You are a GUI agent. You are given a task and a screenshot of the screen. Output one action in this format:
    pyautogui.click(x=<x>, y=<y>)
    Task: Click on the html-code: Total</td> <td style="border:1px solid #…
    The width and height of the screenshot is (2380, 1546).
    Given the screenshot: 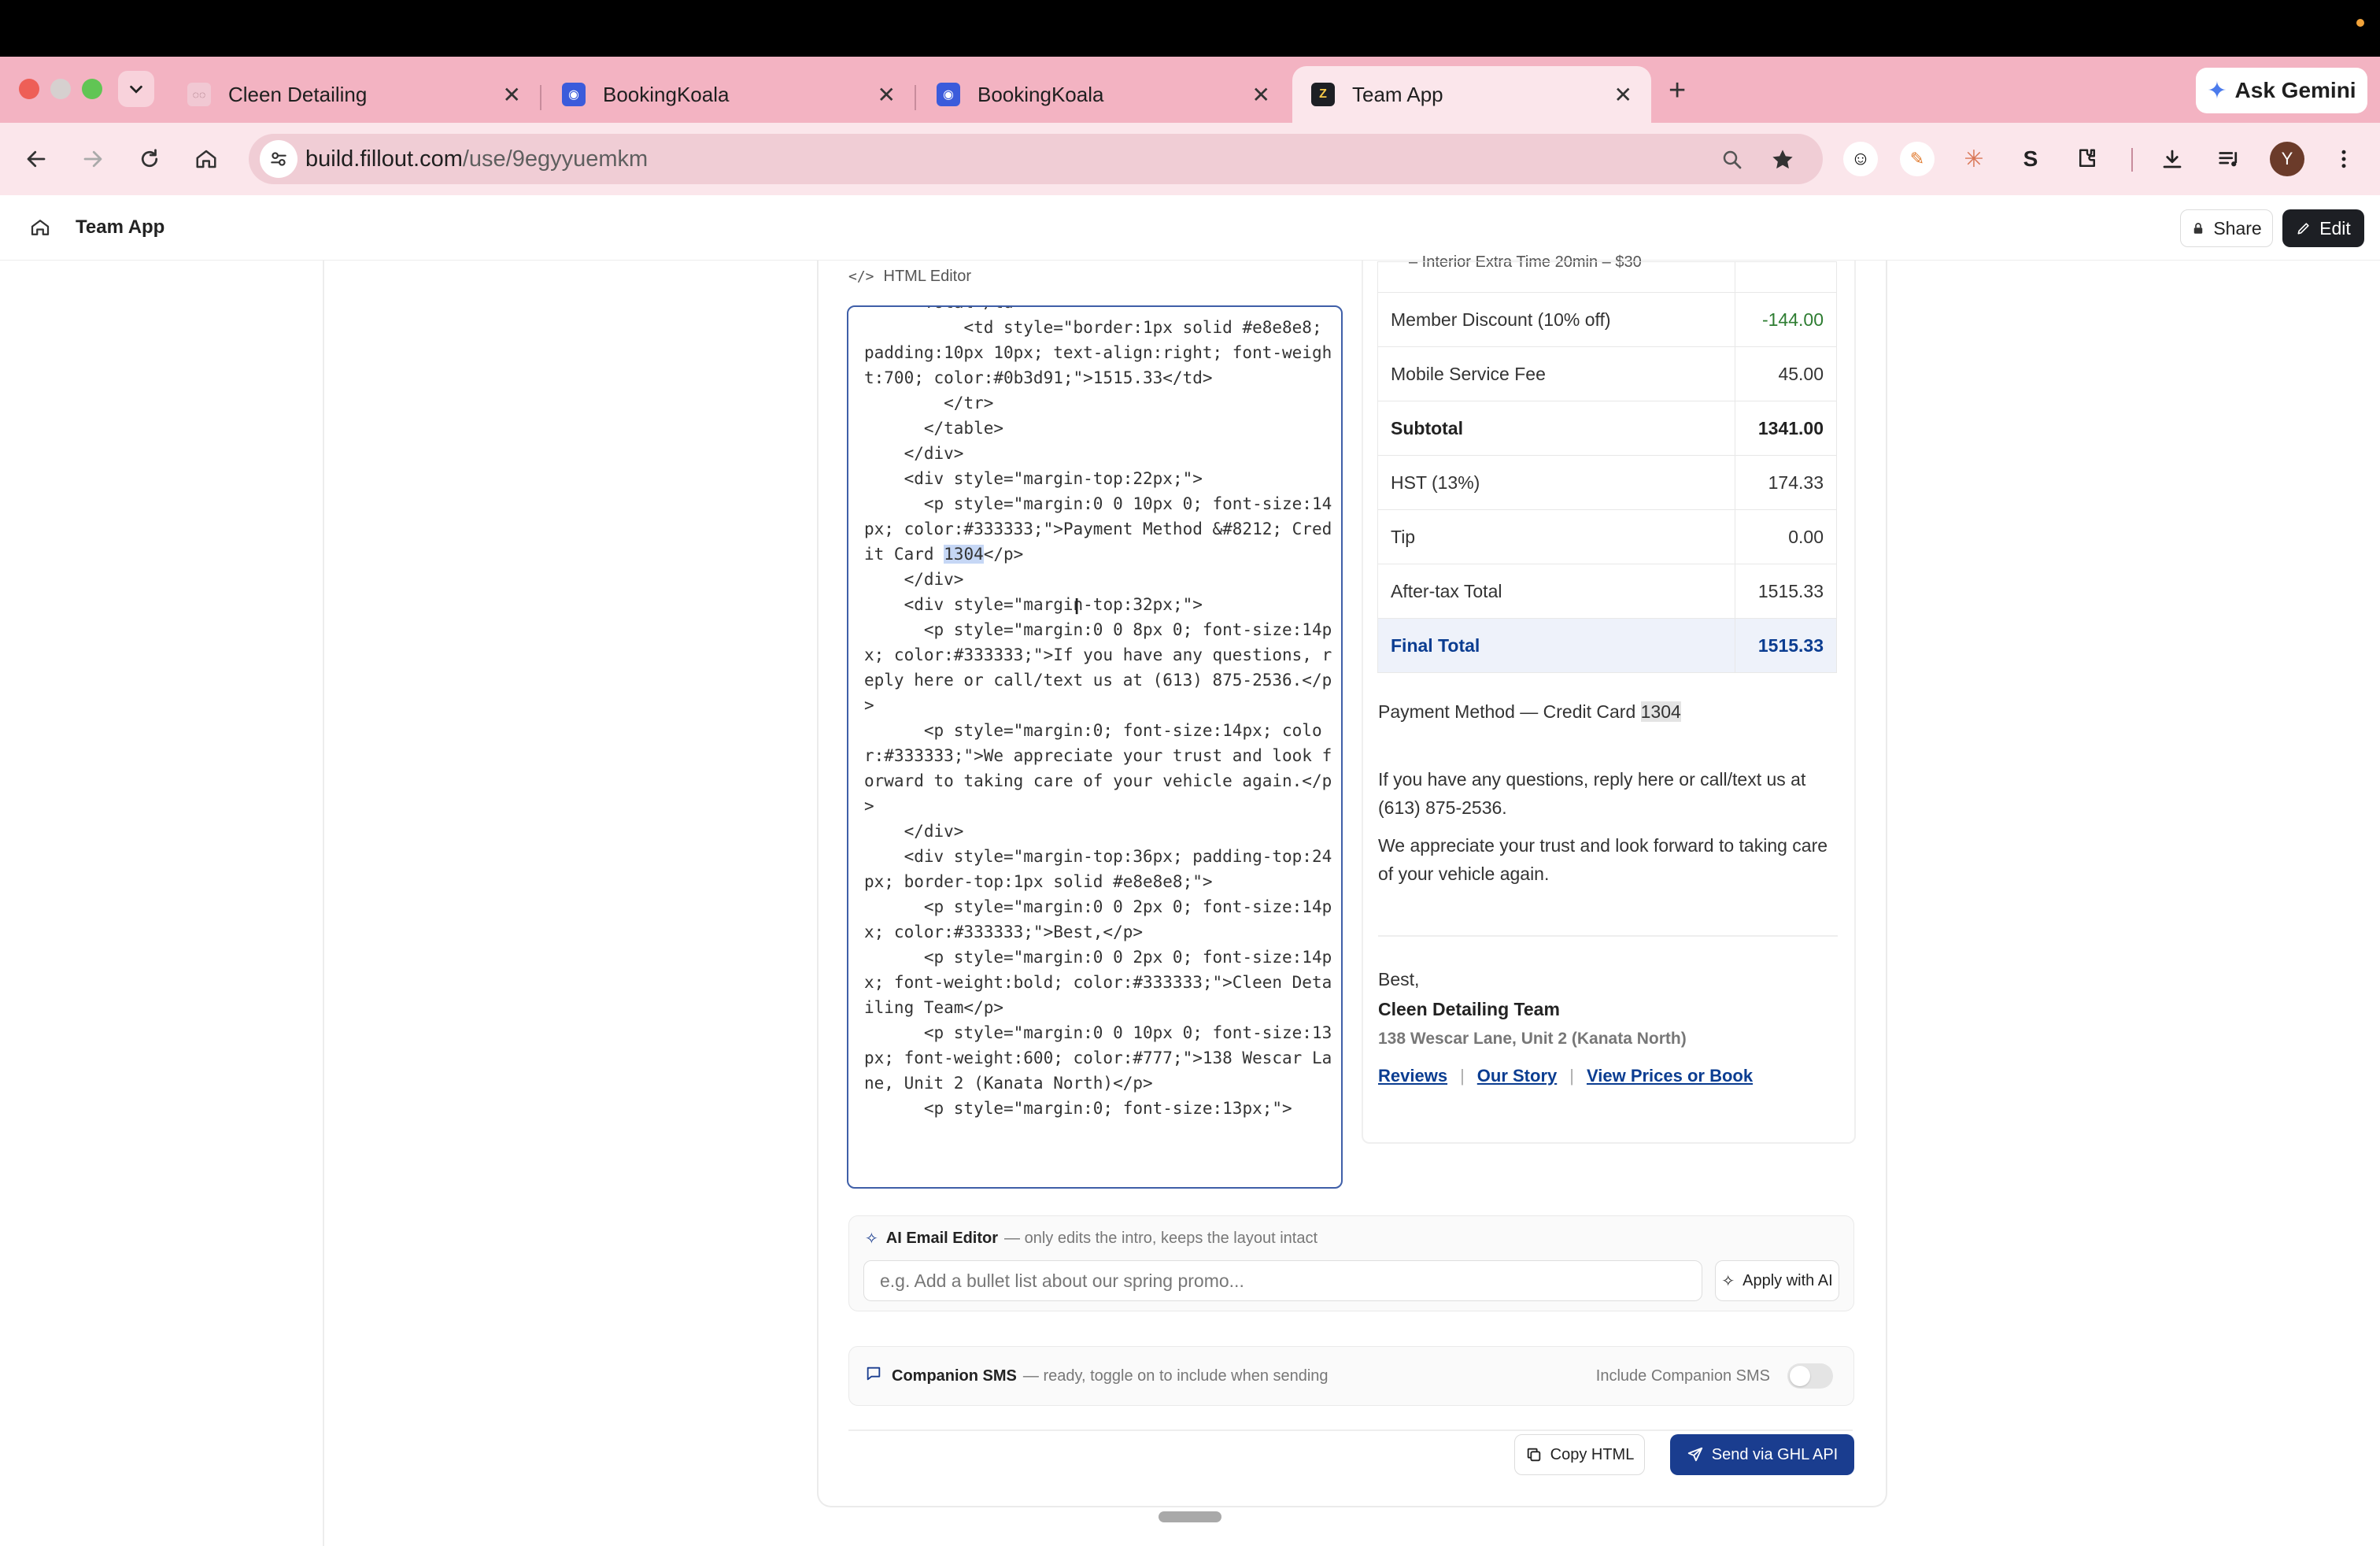 What is the action you would take?
    pyautogui.click(x=1100, y=714)
    